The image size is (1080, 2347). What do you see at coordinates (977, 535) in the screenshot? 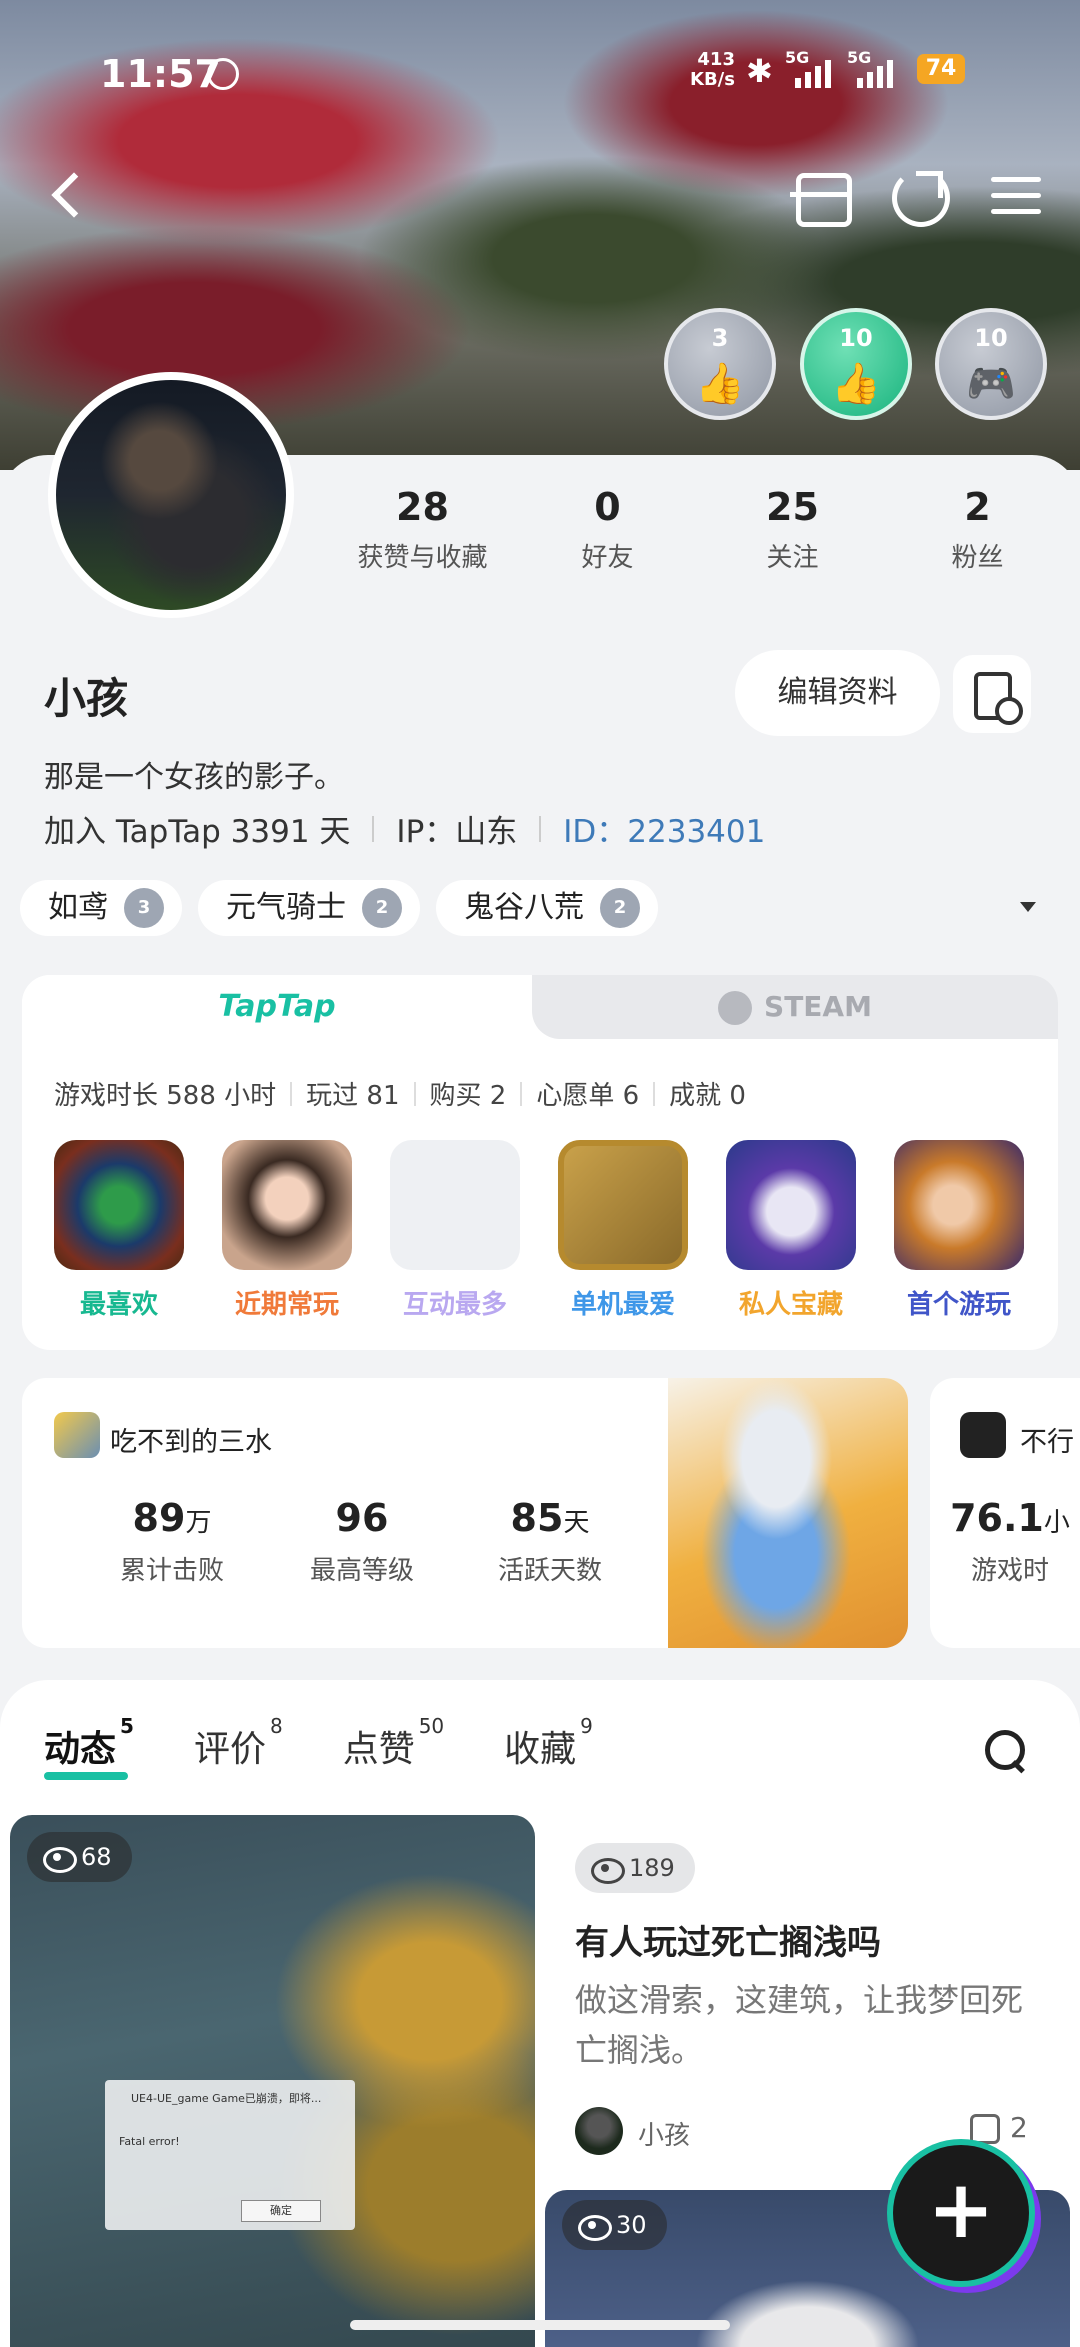
I see `stat-followers: 2 粉丝` at bounding box center [977, 535].